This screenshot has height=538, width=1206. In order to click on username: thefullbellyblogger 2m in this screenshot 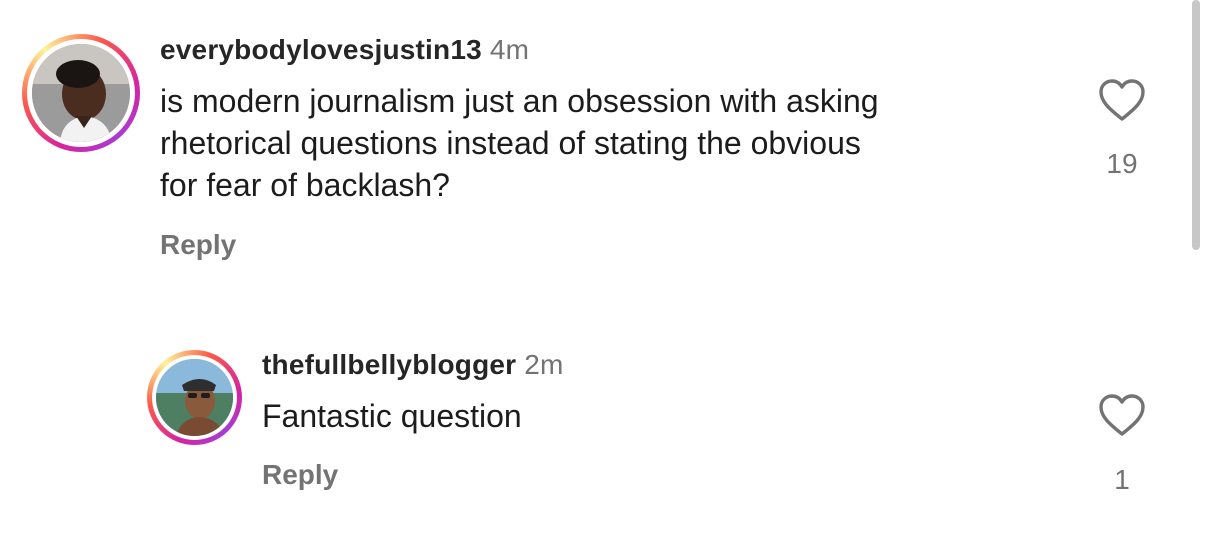, I will do `click(413, 365)`.